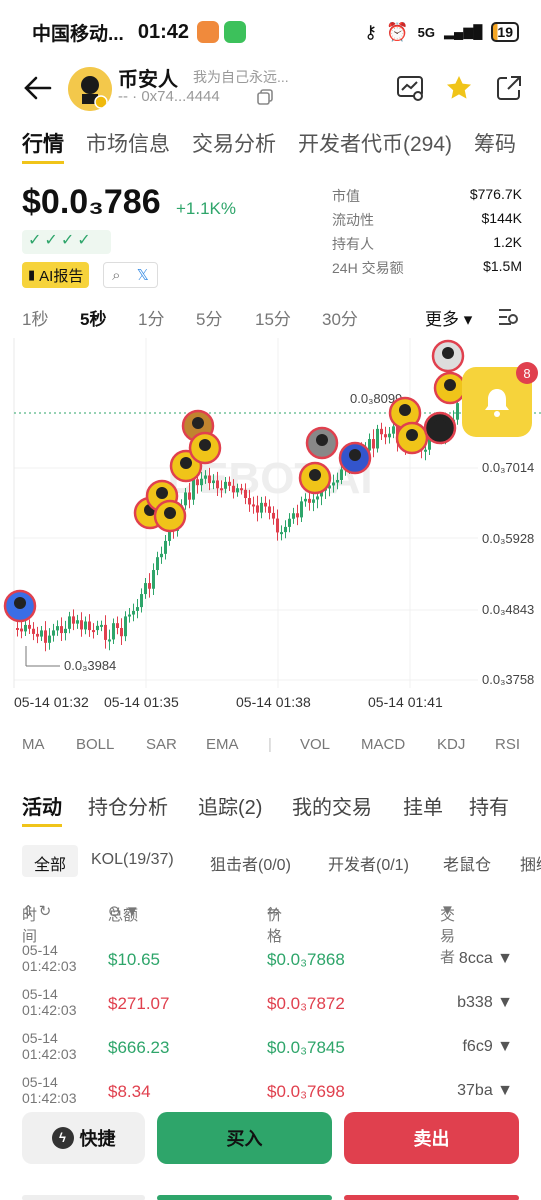 The height and width of the screenshot is (1200, 541). Describe the element at coordinates (35, 317) in the screenshot. I see `interval-1s: 1秒` at that location.